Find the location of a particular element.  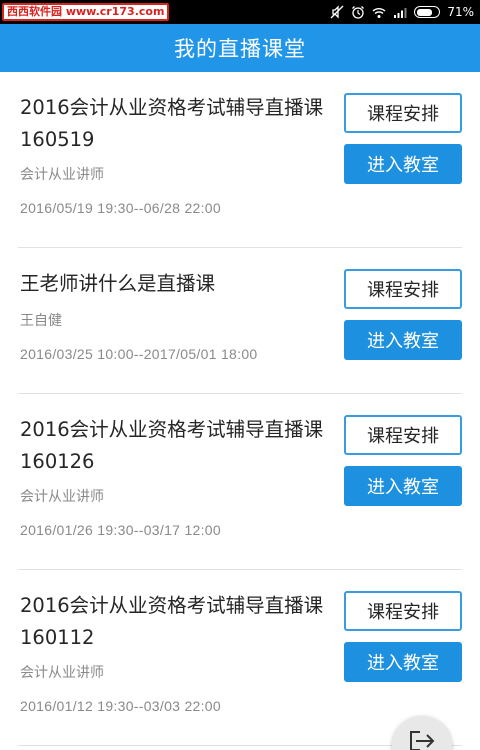

status-bar: 西西软件园 www.cr173.com 71% is located at coordinates (240, 12).